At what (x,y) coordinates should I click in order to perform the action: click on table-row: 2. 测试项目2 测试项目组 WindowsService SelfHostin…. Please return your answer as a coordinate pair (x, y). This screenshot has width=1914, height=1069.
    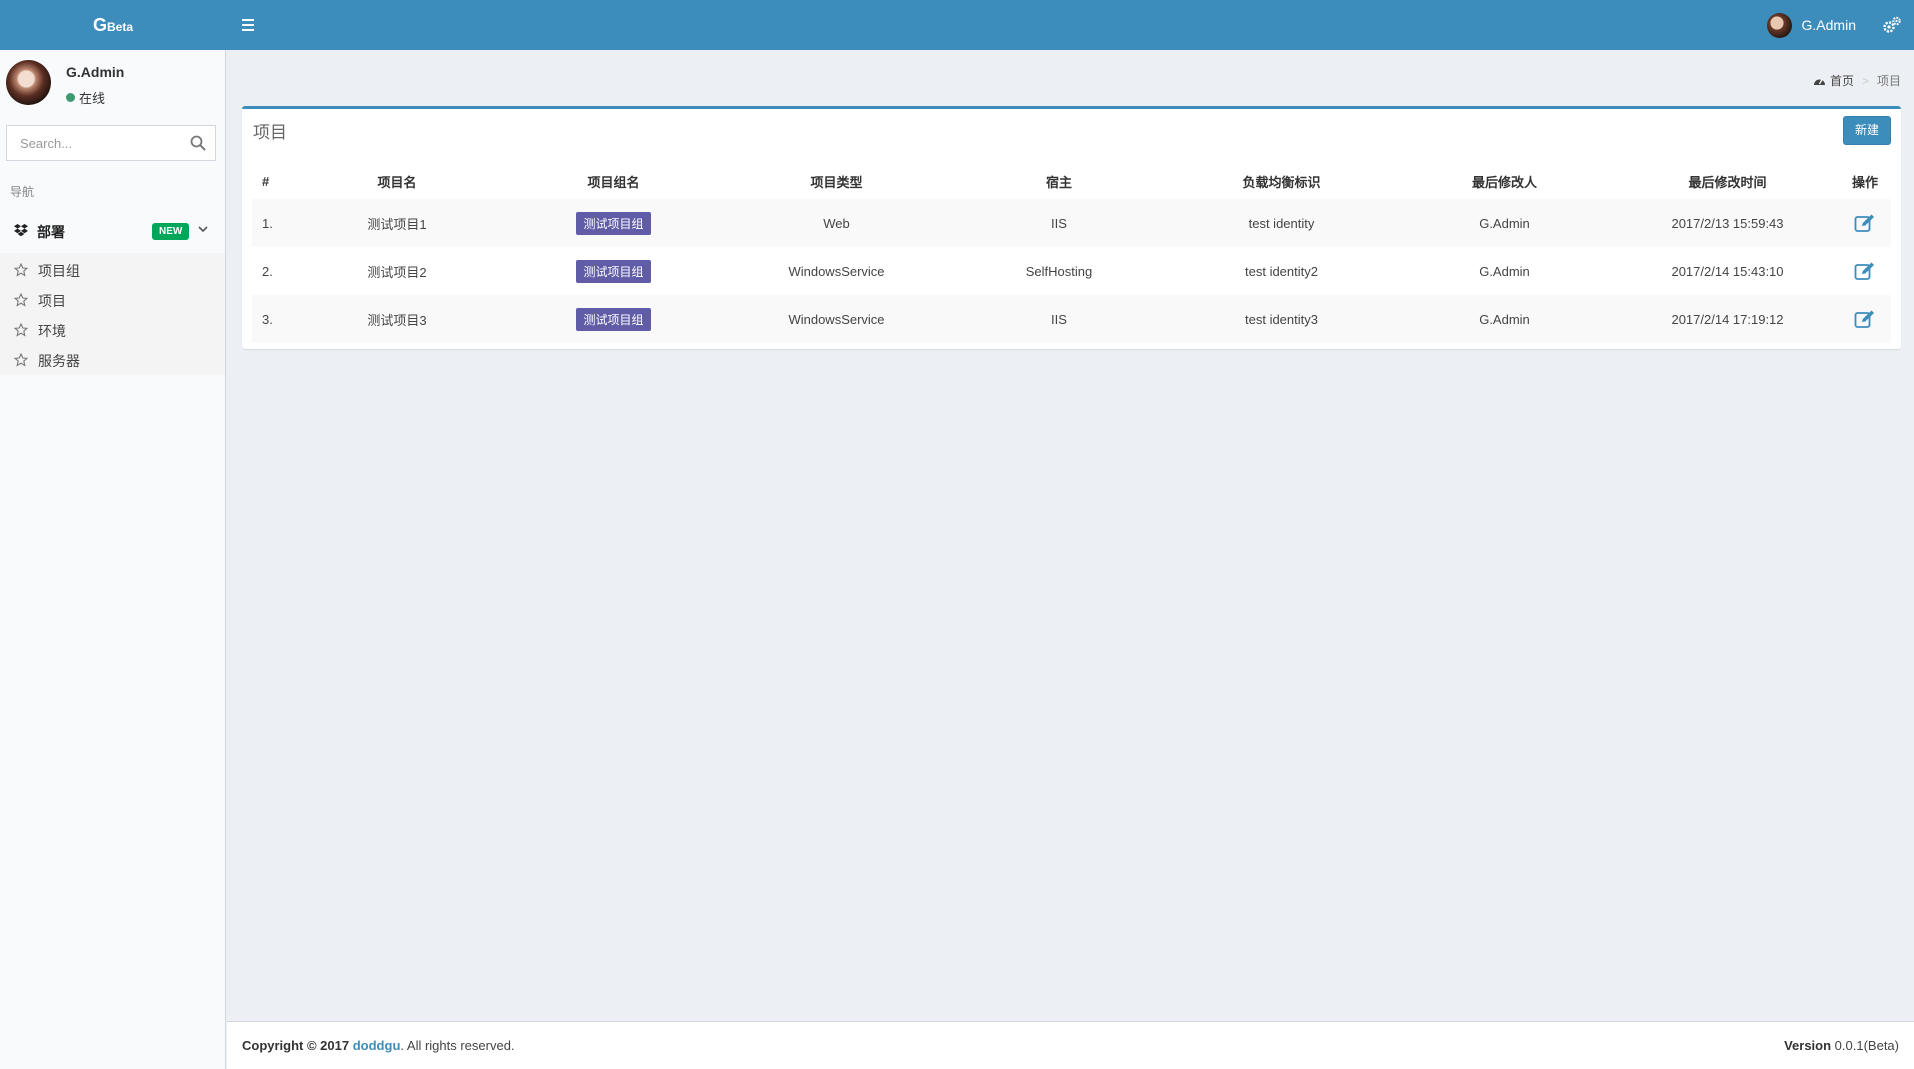
    Looking at the image, I should click on (1071, 271).